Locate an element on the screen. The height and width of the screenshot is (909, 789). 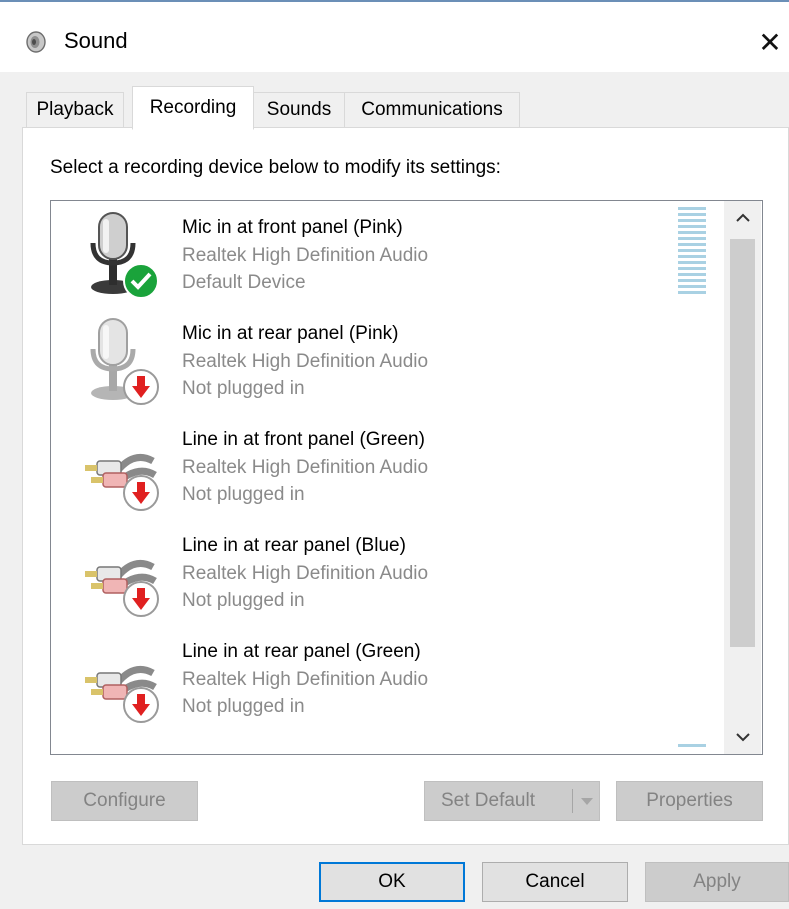
vertical-scrollbar is located at coordinates (742, 477).